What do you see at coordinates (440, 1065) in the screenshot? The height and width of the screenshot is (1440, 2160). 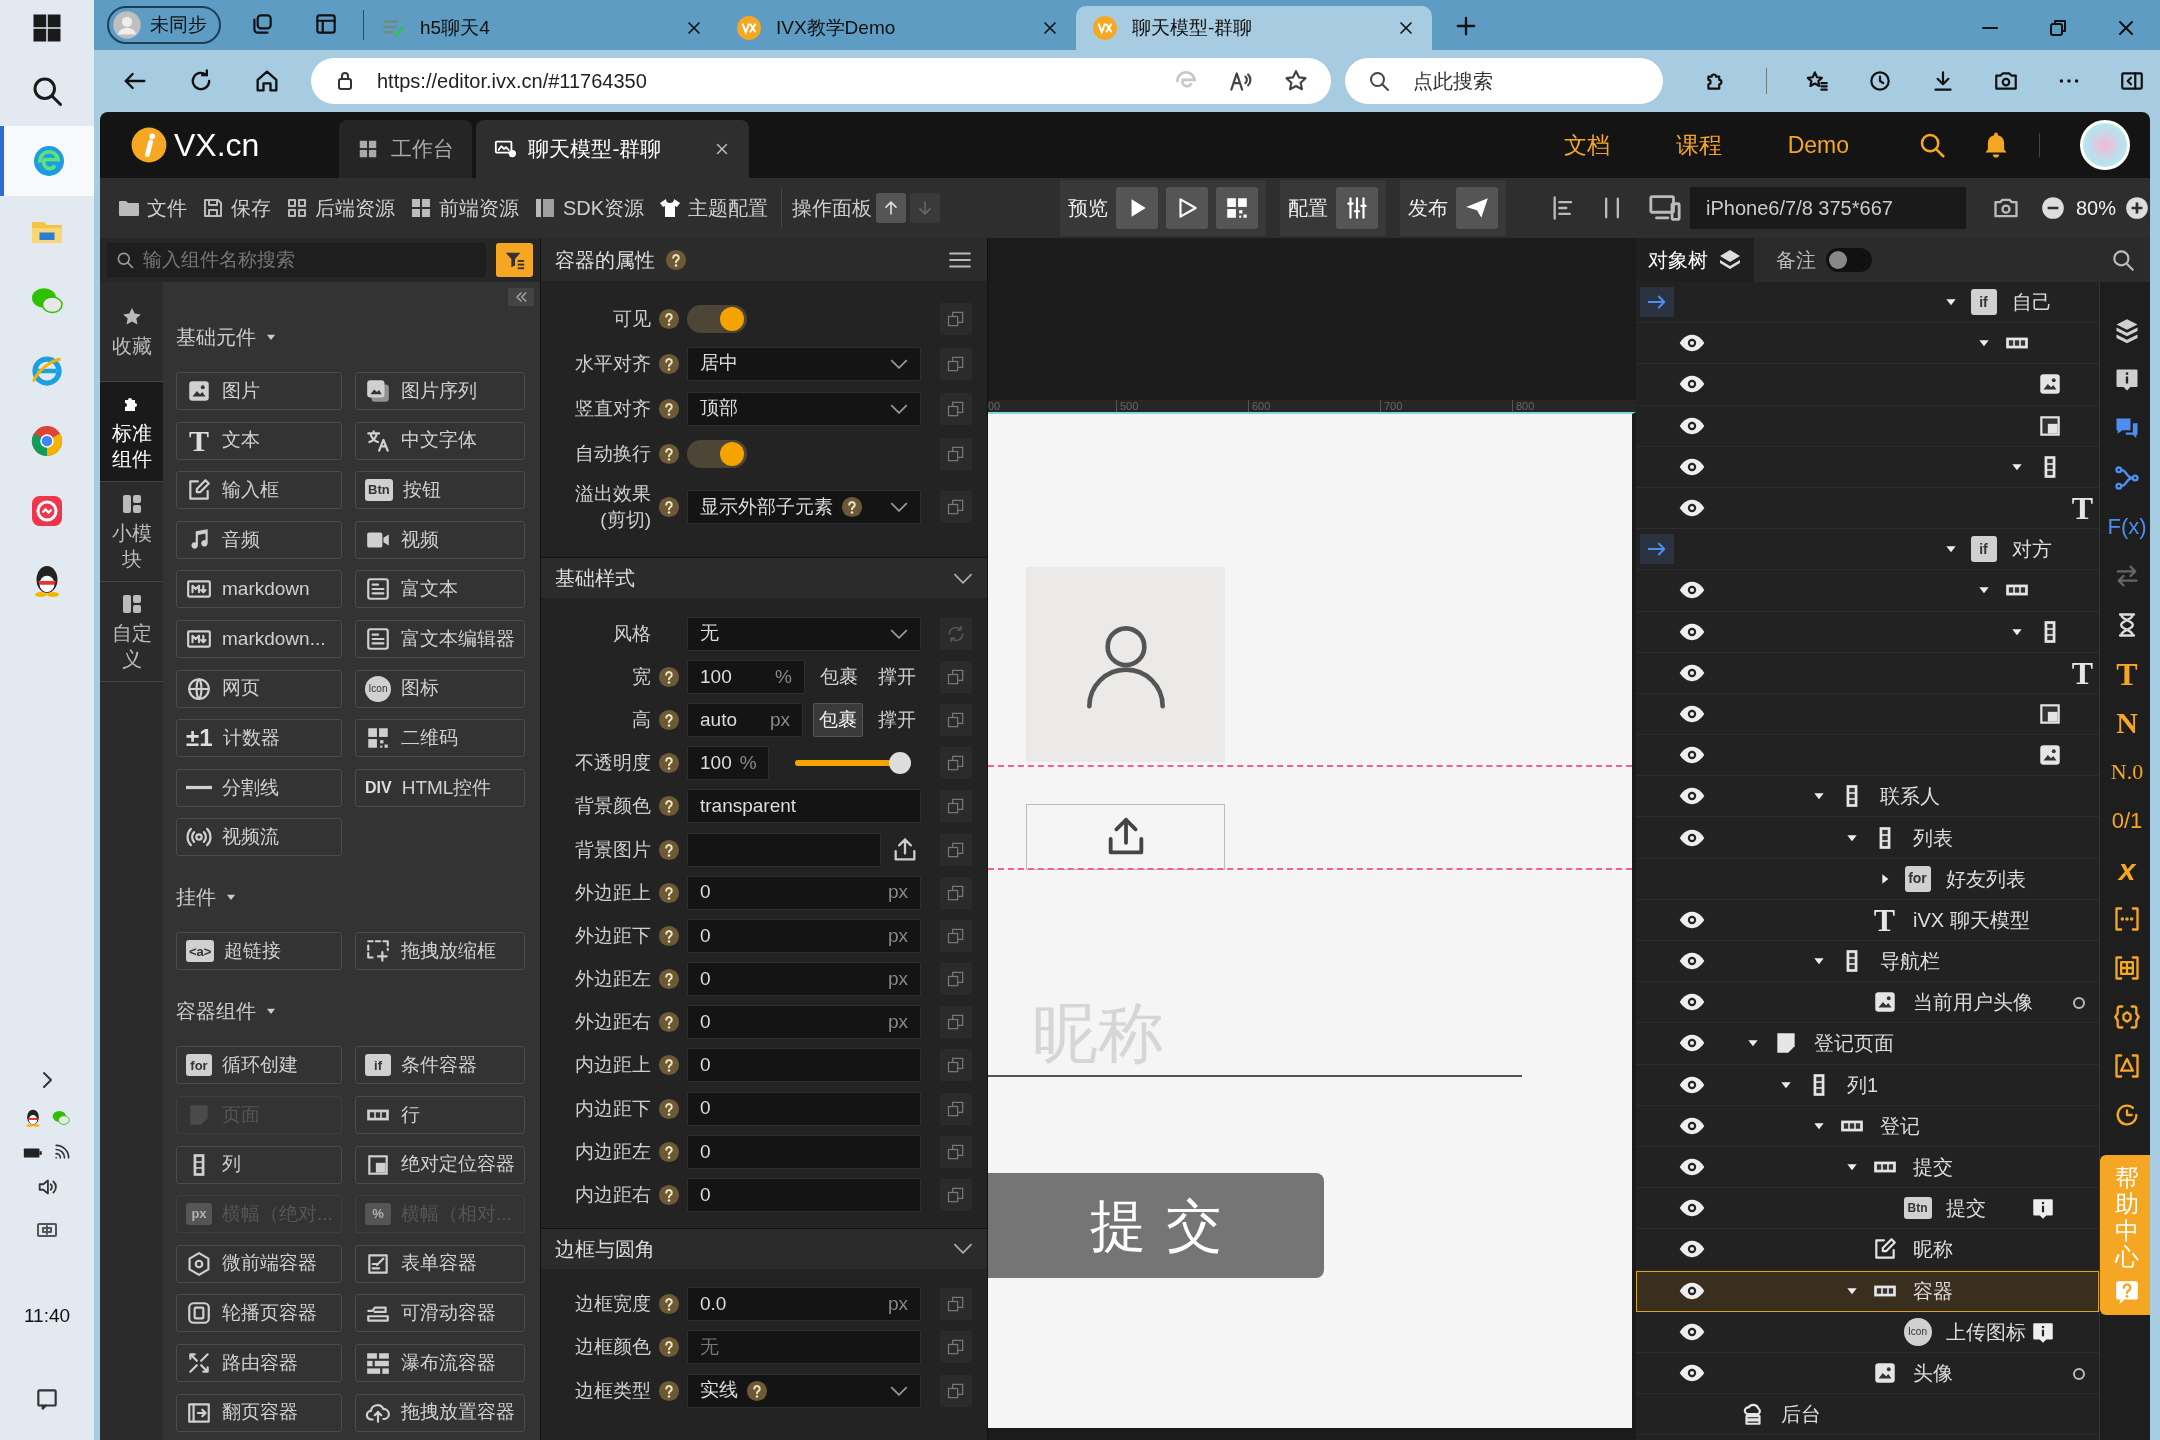 I see `component-item: if 条件容器` at bounding box center [440, 1065].